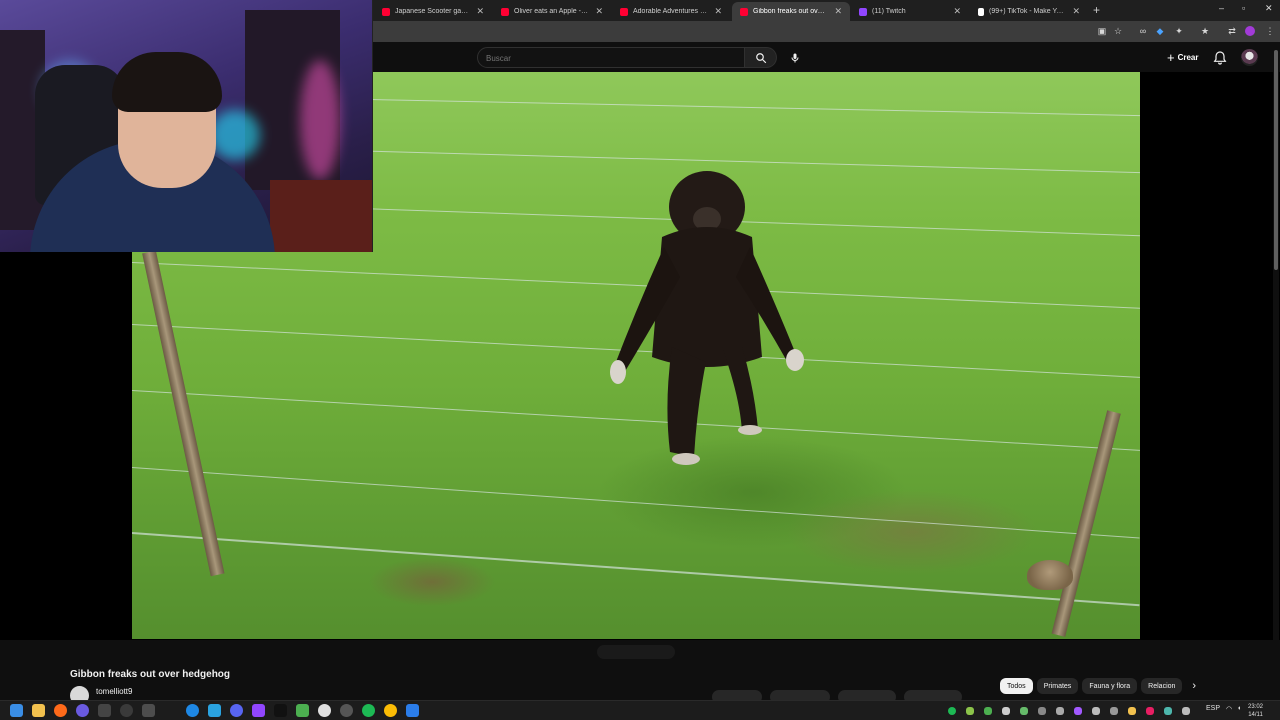 The height and width of the screenshot is (720, 1280). What do you see at coordinates (1179, 31) in the screenshot?
I see `extensions-puzzle-icon: ✦` at bounding box center [1179, 31].